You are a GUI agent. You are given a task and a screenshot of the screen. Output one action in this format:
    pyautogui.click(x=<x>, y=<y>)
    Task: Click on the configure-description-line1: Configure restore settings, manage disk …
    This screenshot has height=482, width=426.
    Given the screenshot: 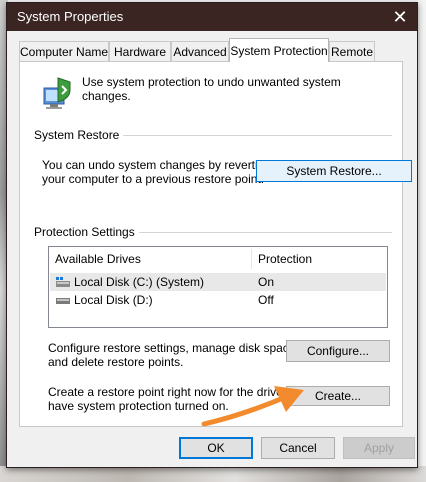 What is the action you would take?
    pyautogui.click(x=173, y=348)
    